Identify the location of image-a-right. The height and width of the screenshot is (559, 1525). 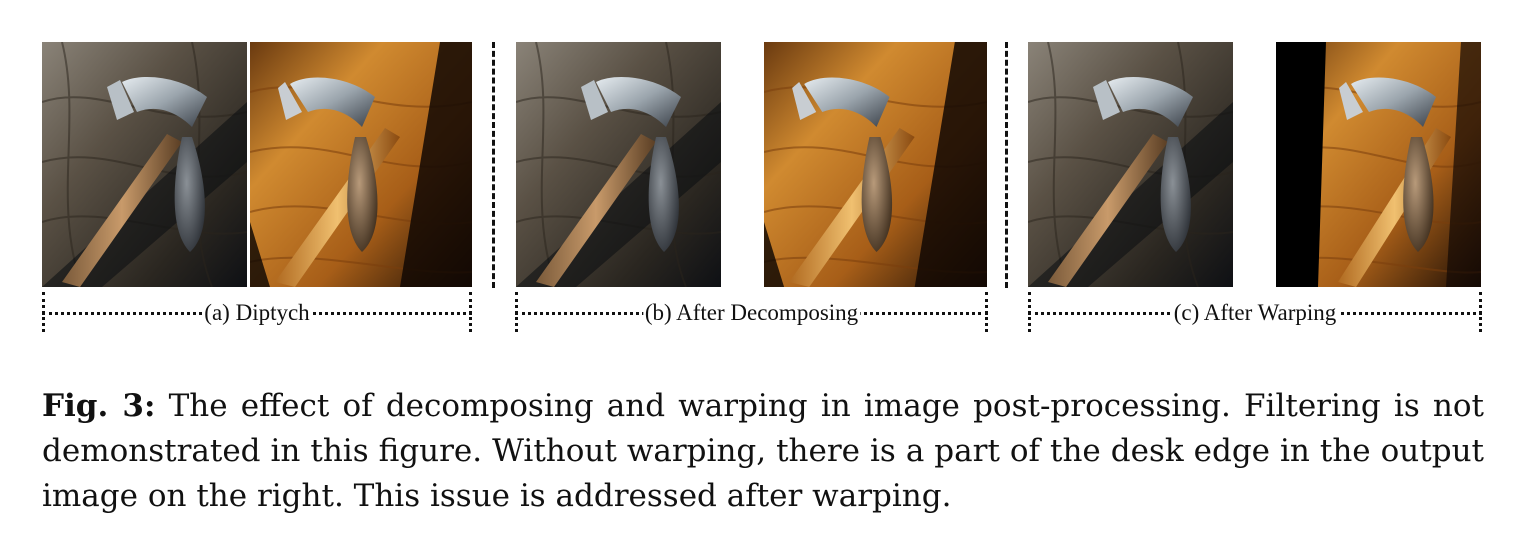
(361, 164).